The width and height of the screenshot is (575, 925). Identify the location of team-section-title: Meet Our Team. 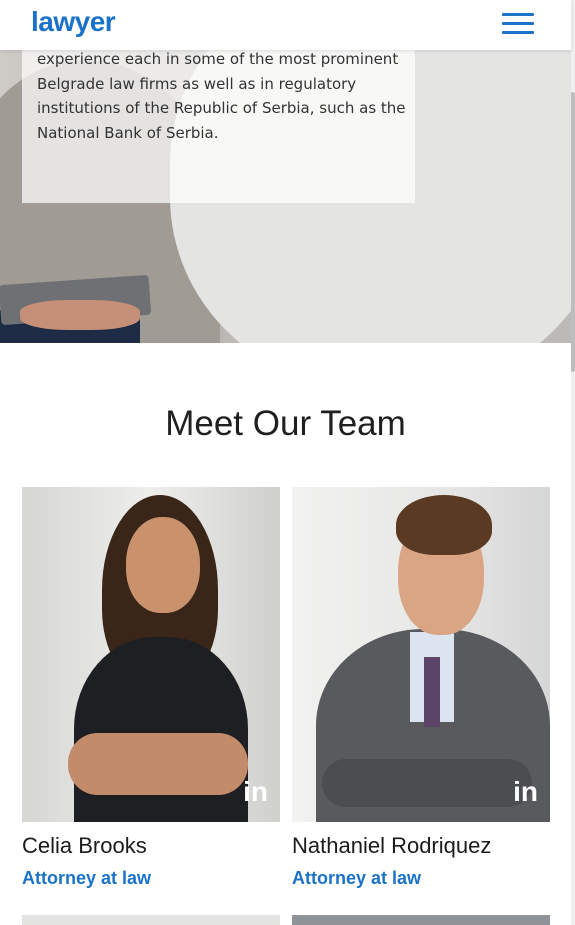
(285, 423).